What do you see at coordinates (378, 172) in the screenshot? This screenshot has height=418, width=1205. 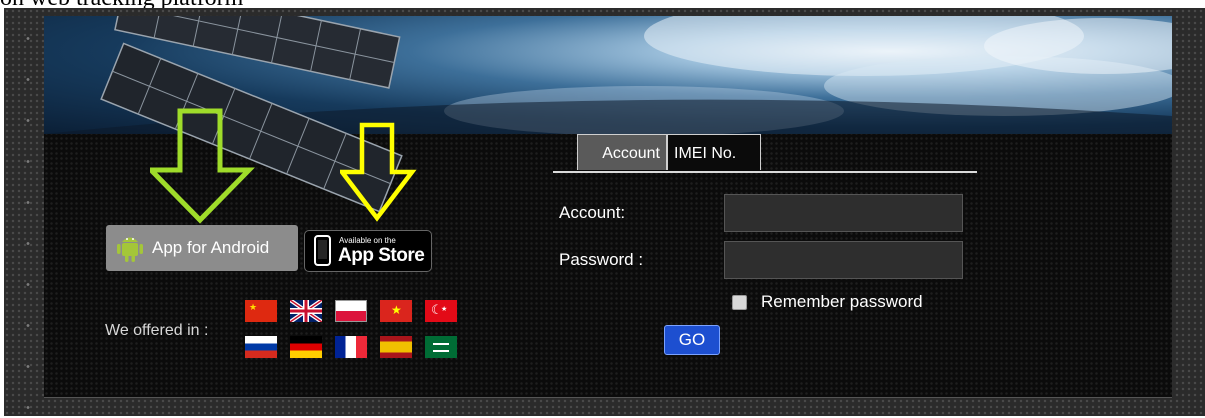 I see `appstore-download-arrow-icon` at bounding box center [378, 172].